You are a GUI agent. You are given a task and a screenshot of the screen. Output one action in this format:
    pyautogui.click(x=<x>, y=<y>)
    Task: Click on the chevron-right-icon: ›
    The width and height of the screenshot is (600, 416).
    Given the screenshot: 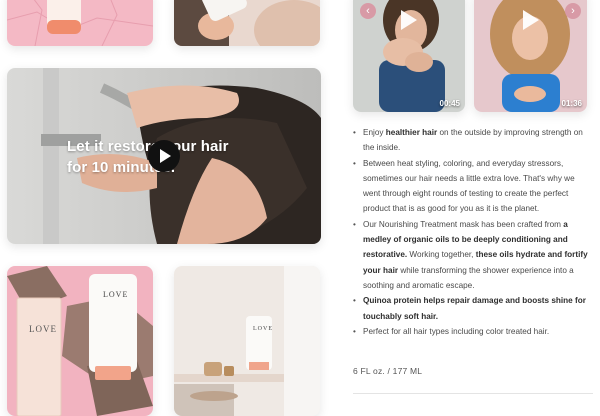 What is the action you would take?
    pyautogui.click(x=573, y=11)
    